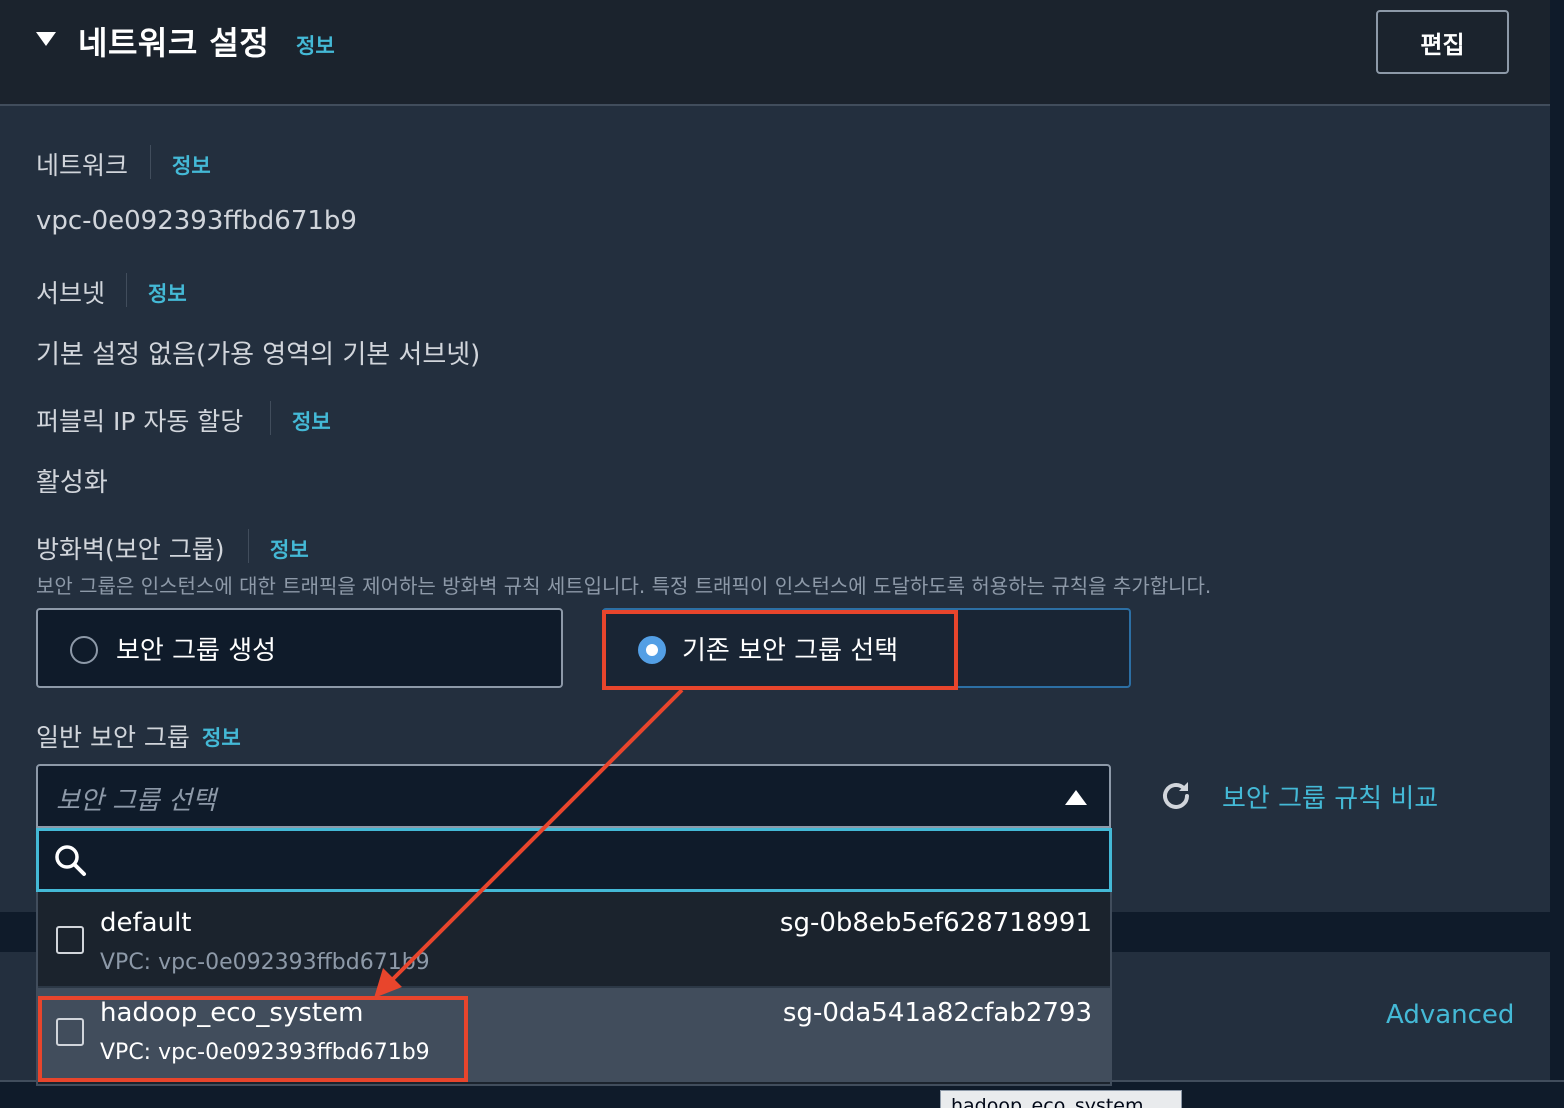 The width and height of the screenshot is (1564, 1108). What do you see at coordinates (289, 549) in the screenshot?
I see `firewall-info-link: 정보` at bounding box center [289, 549].